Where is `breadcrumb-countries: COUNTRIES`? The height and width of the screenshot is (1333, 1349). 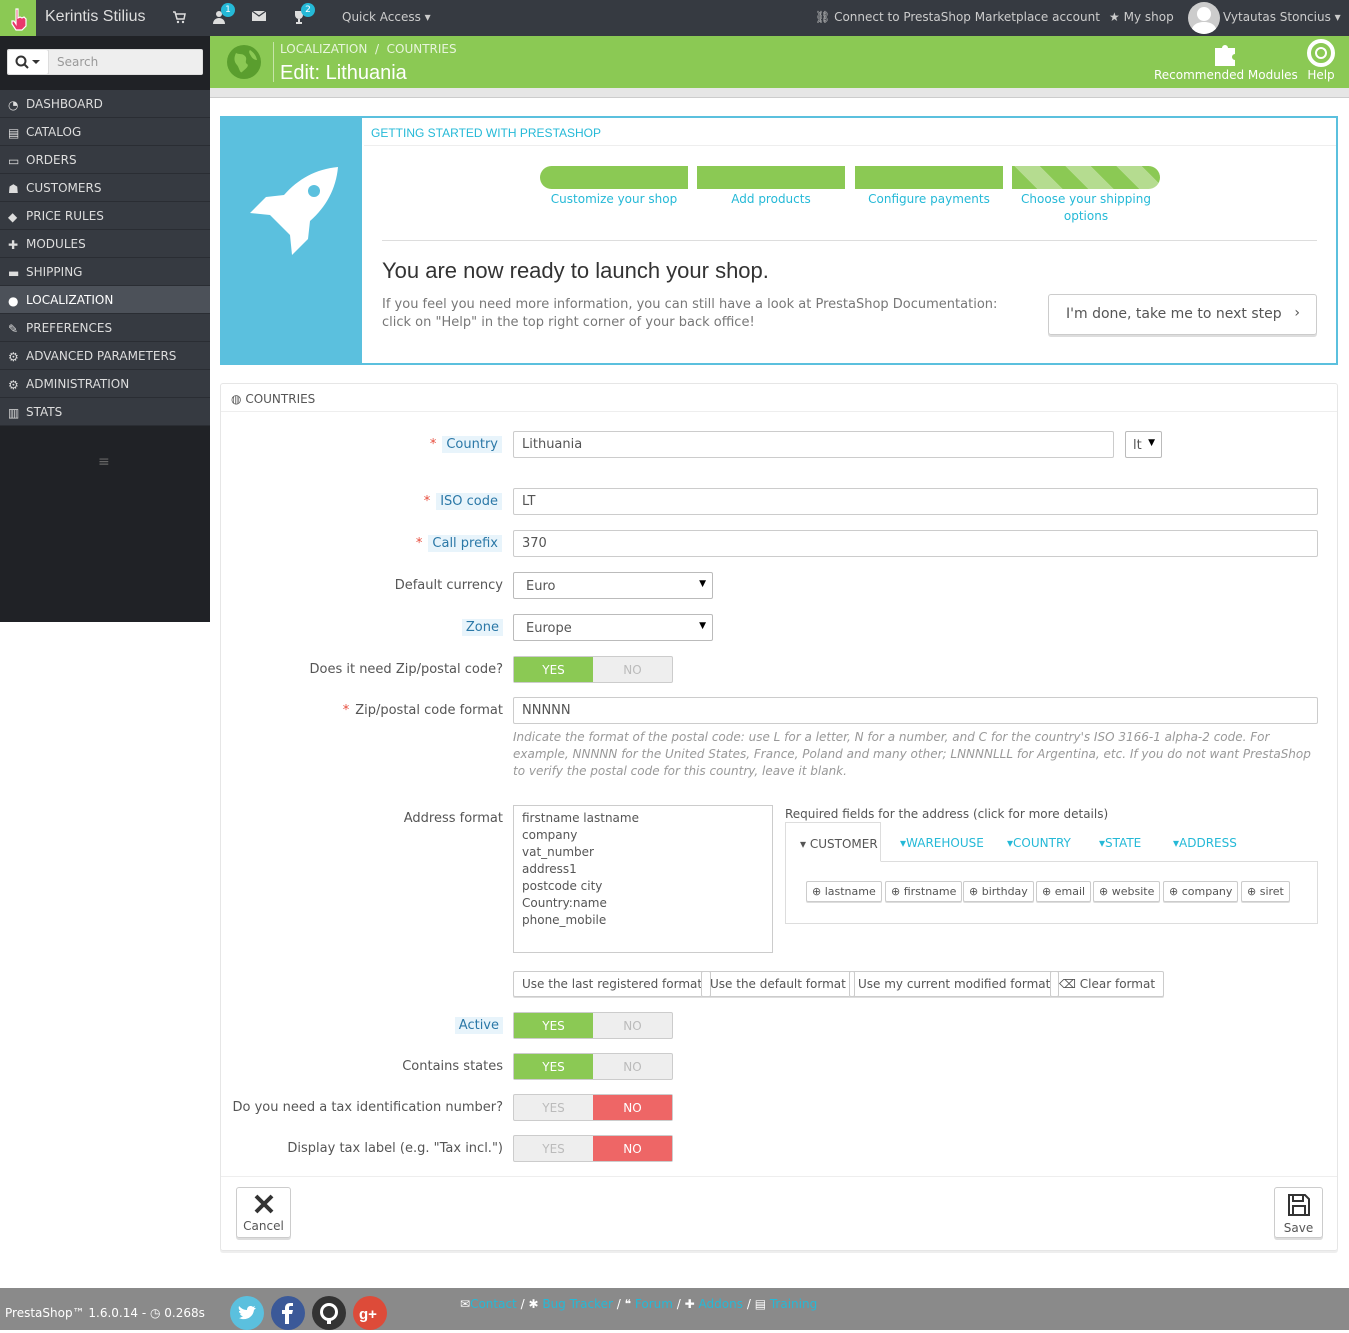 breadcrumb-countries: COUNTRIES is located at coordinates (422, 49).